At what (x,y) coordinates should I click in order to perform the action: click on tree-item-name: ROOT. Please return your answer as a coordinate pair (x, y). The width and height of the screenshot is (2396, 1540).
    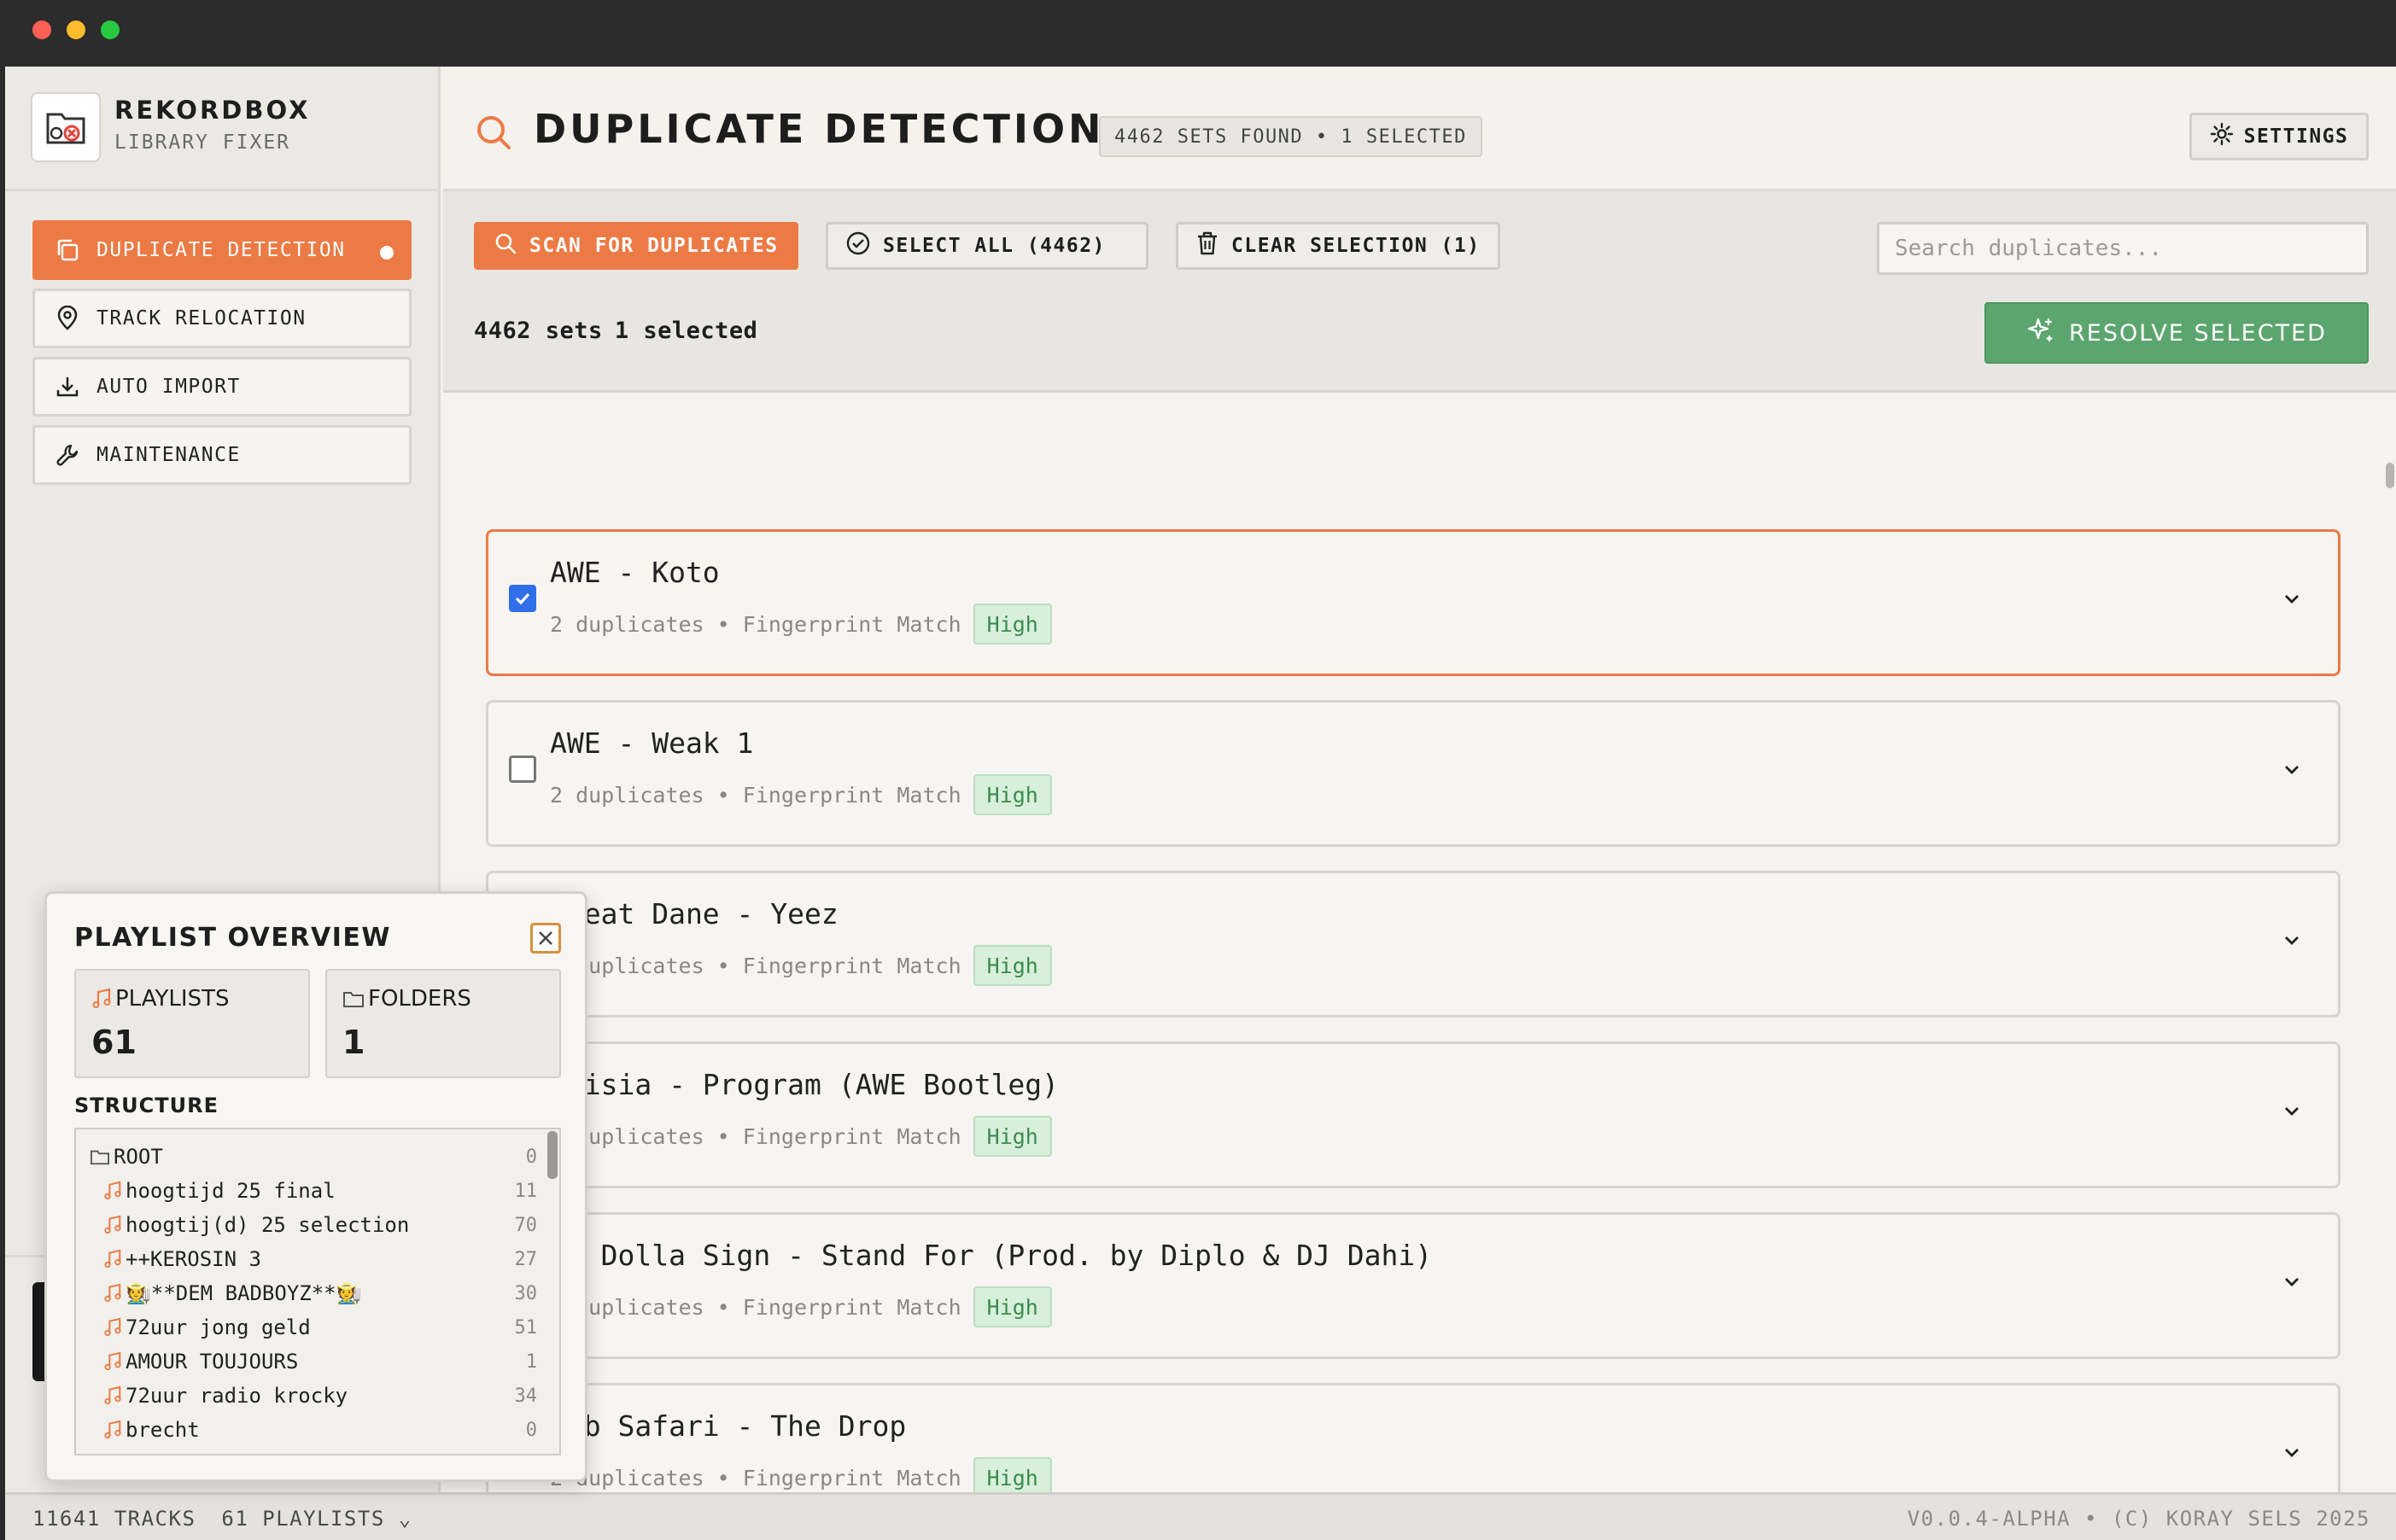
    Looking at the image, I should click on (138, 1157).